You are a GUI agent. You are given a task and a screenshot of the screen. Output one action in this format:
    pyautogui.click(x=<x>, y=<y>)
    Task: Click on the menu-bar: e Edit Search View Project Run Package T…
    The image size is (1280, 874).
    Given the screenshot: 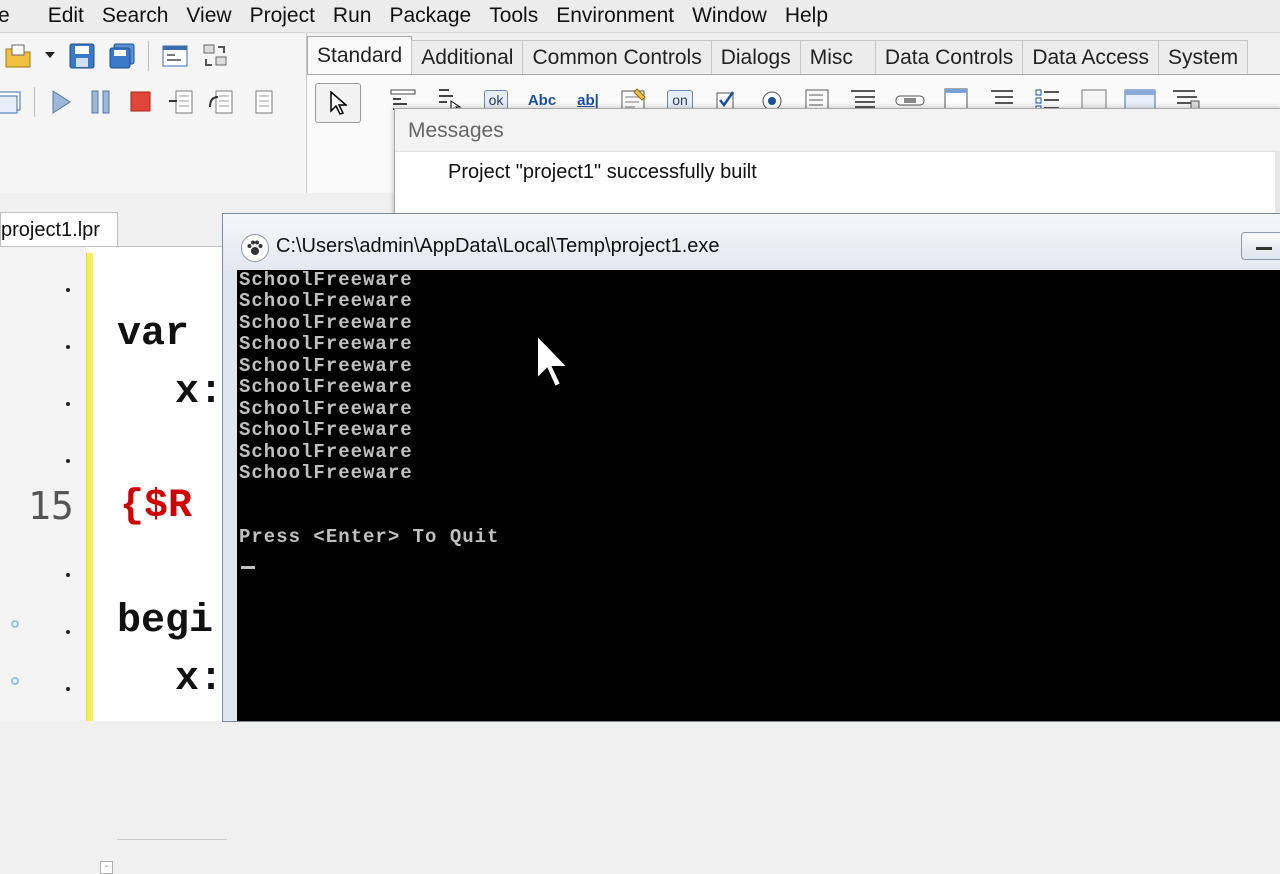 What is the action you would take?
    pyautogui.click(x=640, y=16)
    